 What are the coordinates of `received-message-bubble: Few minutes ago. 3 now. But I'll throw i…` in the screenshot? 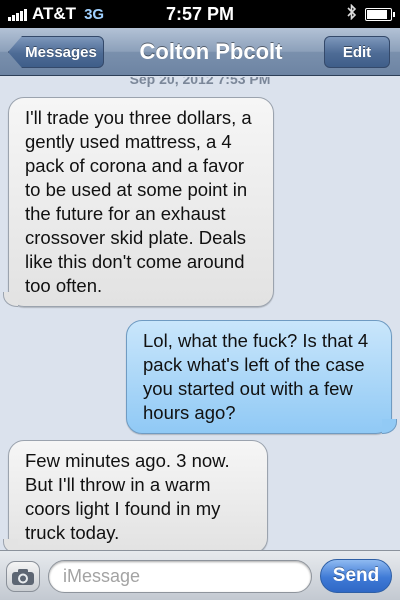 It's located at (135, 495).